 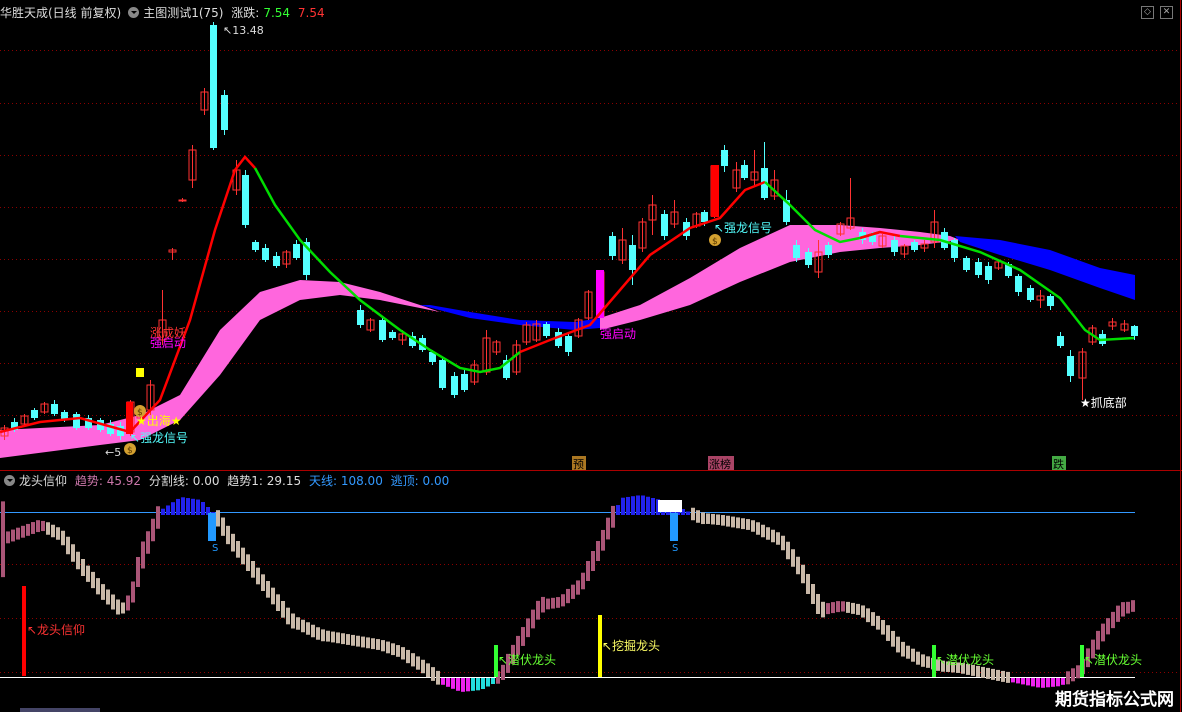 What do you see at coordinates (183, 13) in the screenshot?
I see `indicator-name: 主图测试1(75)` at bounding box center [183, 13].